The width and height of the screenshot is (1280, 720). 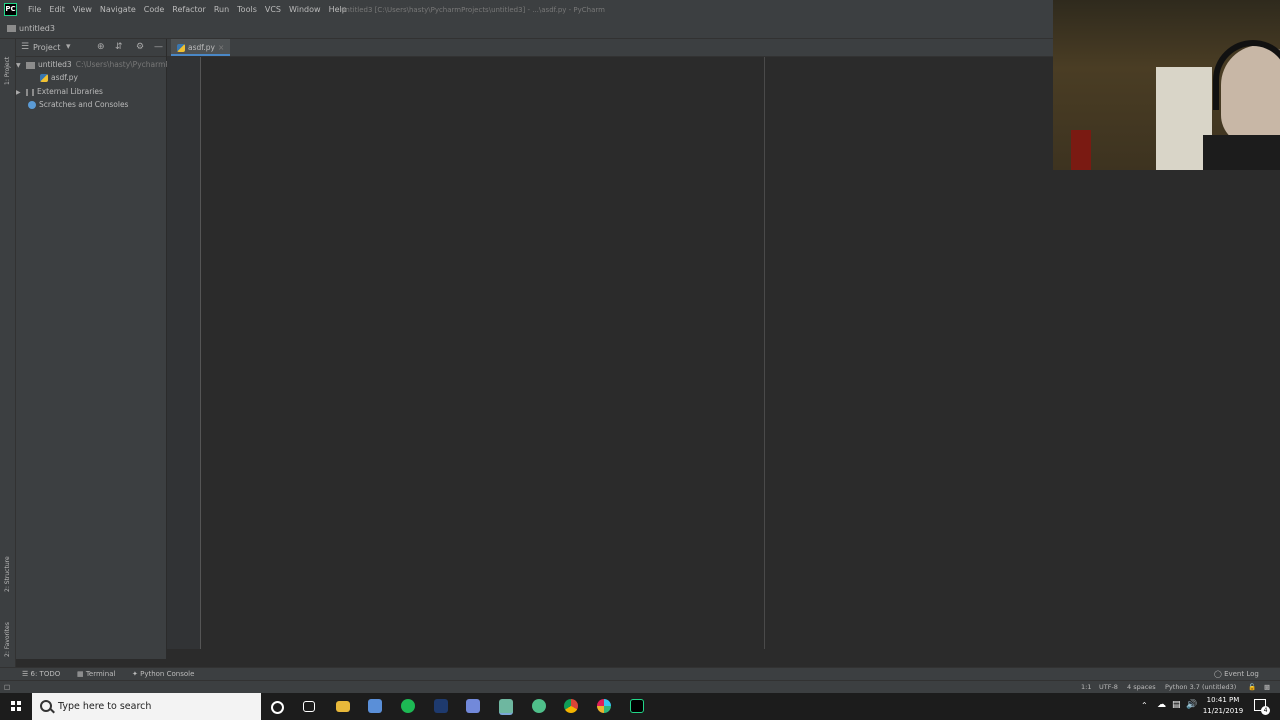 What do you see at coordinates (277, 707) in the screenshot?
I see `cortana-icon` at bounding box center [277, 707].